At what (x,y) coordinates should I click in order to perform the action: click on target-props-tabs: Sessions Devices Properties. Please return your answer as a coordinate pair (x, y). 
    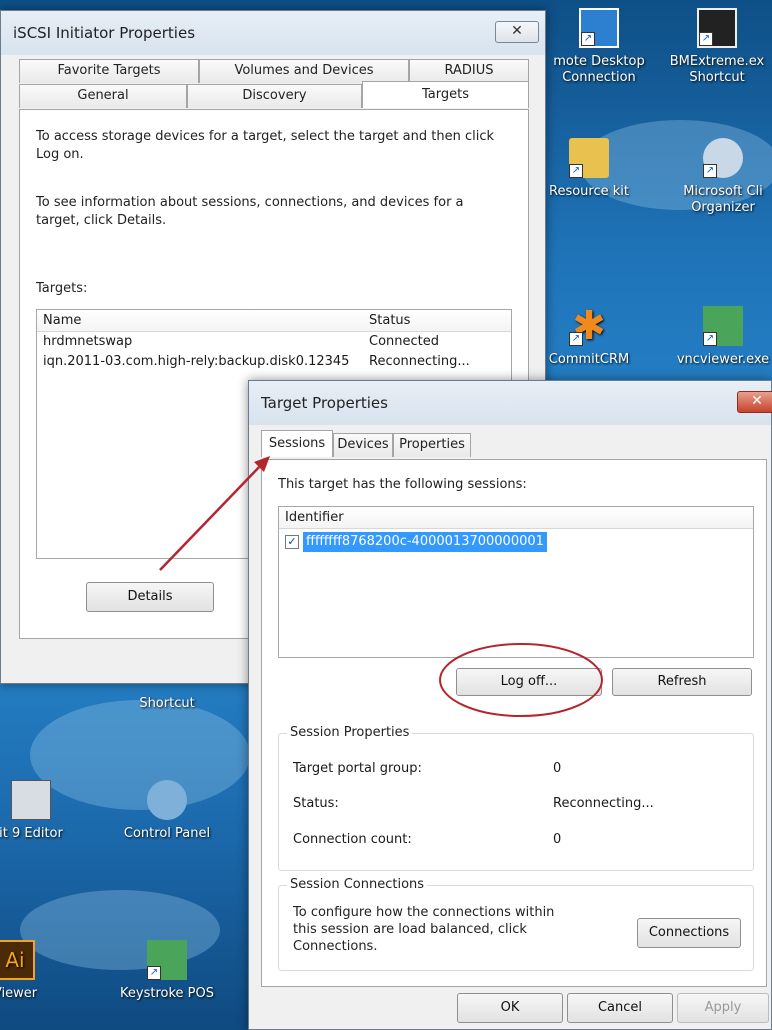
    Looking at the image, I should click on (366, 443).